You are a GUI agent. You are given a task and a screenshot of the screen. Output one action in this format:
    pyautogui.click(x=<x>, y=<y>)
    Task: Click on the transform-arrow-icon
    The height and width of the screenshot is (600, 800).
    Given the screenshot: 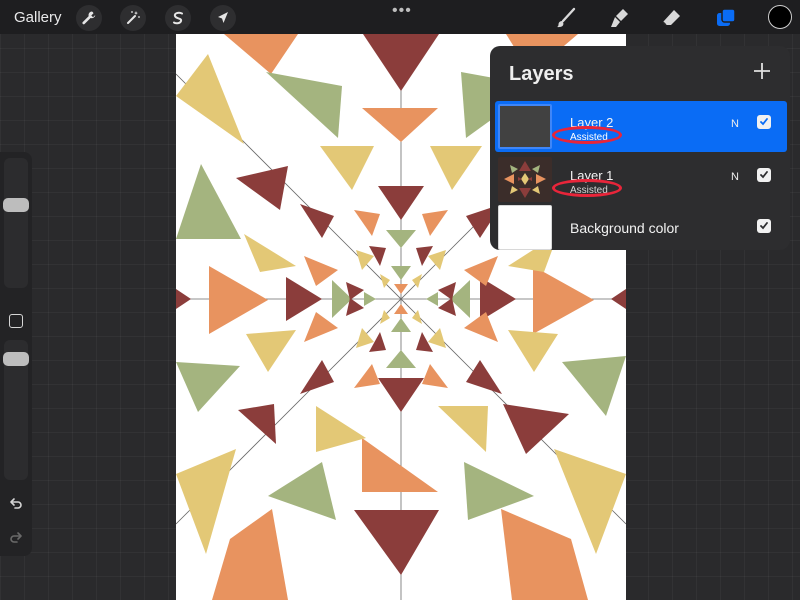 What is the action you would take?
    pyautogui.click(x=223, y=17)
    